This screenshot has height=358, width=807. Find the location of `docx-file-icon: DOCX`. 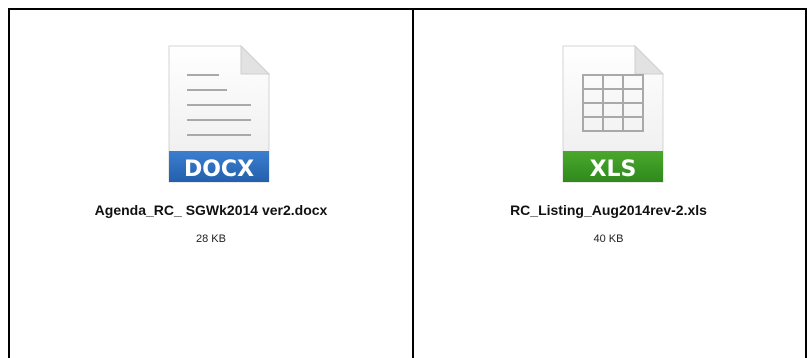

docx-file-icon: DOCX is located at coordinates (218, 114).